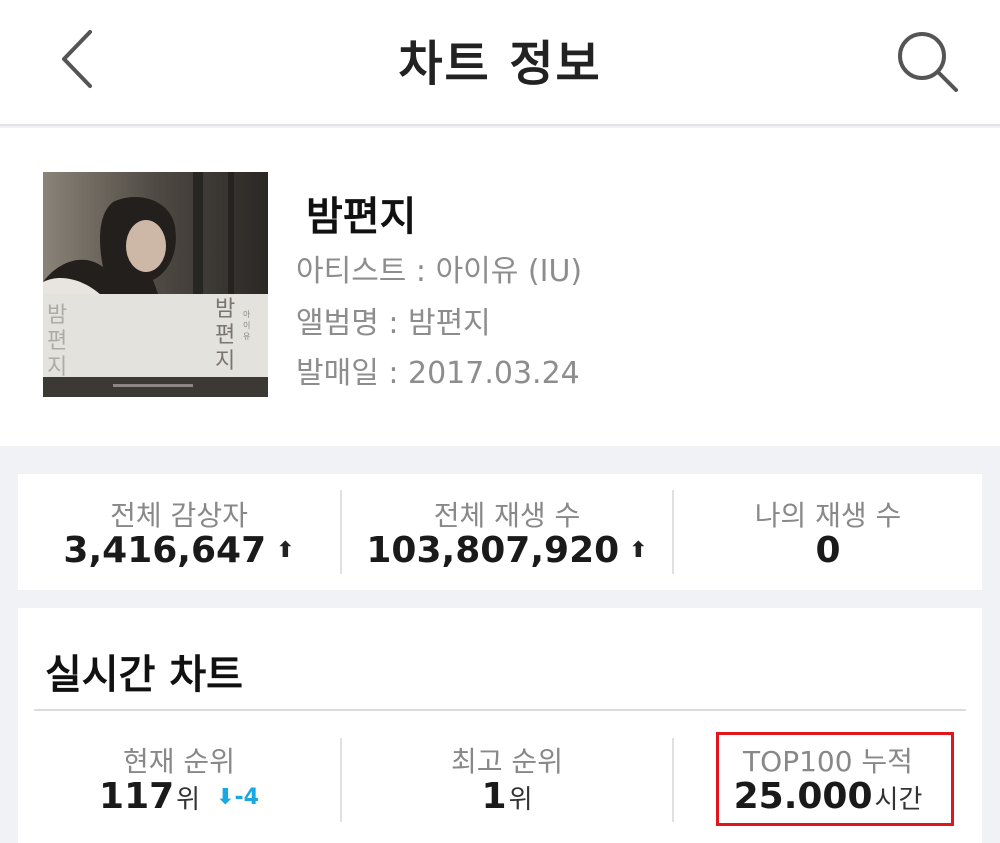  What do you see at coordinates (246, 325) in the screenshot?
I see `svg-text: 이` at bounding box center [246, 325].